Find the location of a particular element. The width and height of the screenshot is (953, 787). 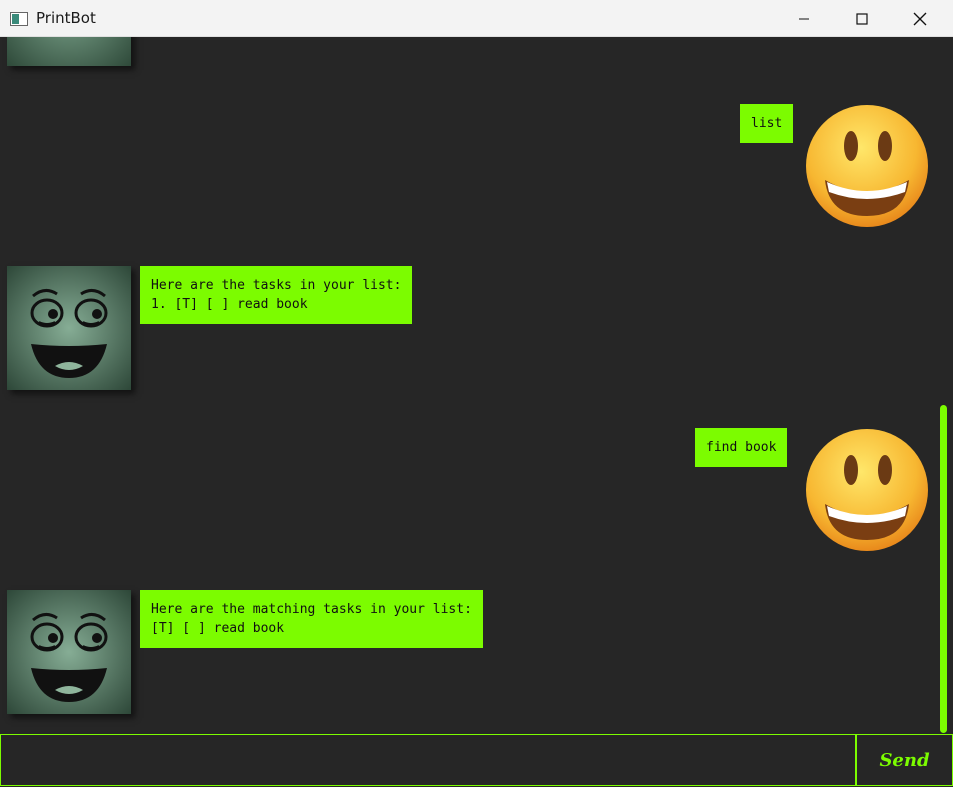

title-bar: PrintBot is located at coordinates (476, 18).